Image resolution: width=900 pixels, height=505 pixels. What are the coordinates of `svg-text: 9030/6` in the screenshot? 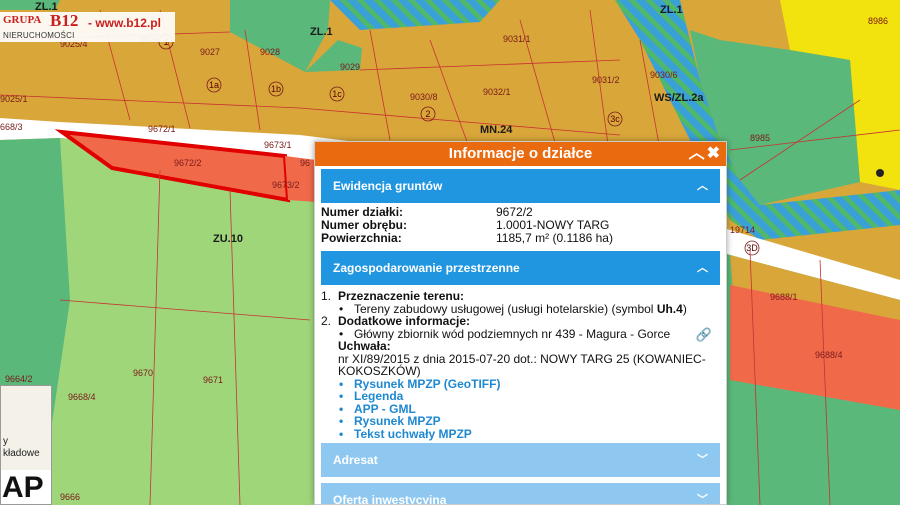 It's located at (664, 75).